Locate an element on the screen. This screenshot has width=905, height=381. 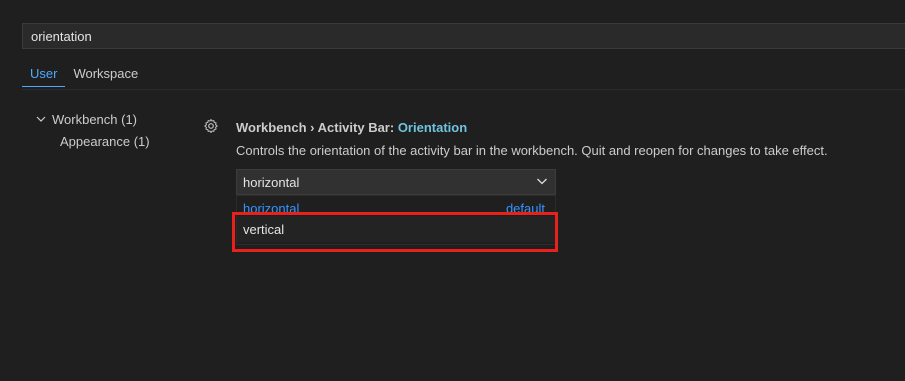
option-vertical: vertical is located at coordinates (396, 229).